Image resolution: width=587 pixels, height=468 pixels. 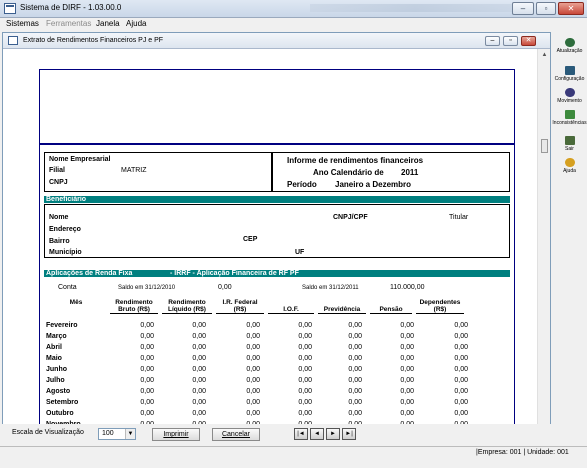 I want to click on chevron-down-icon: ▼, so click(x=130, y=434).